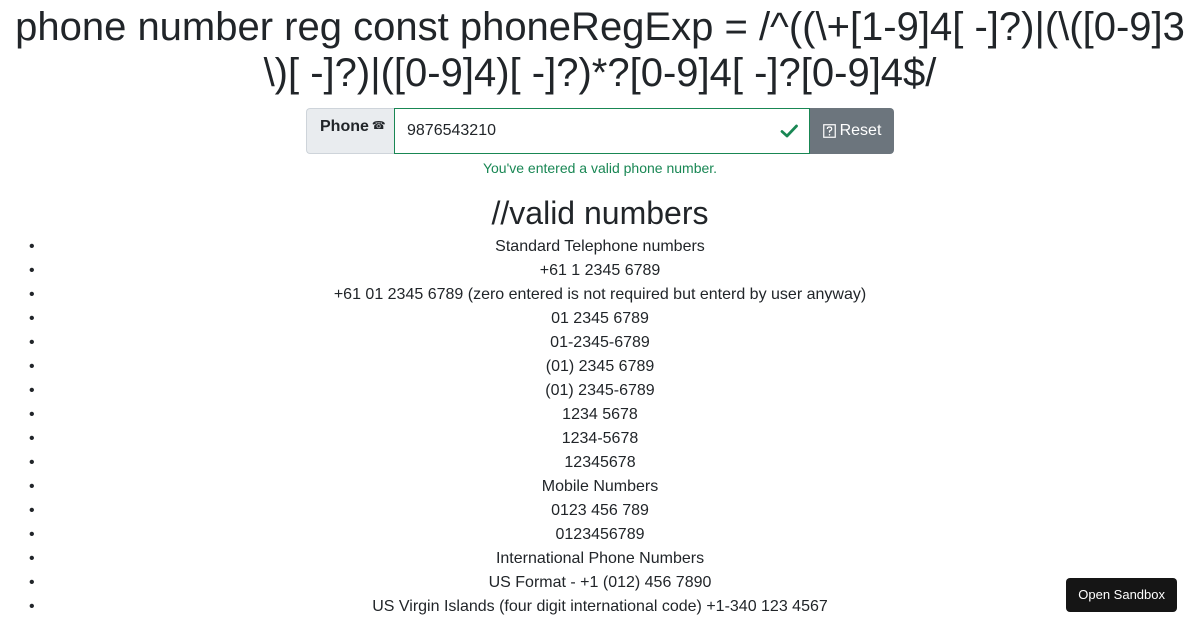  What do you see at coordinates (600, 168) in the screenshot?
I see `valid-feedback: You've entered a valid phone number.` at bounding box center [600, 168].